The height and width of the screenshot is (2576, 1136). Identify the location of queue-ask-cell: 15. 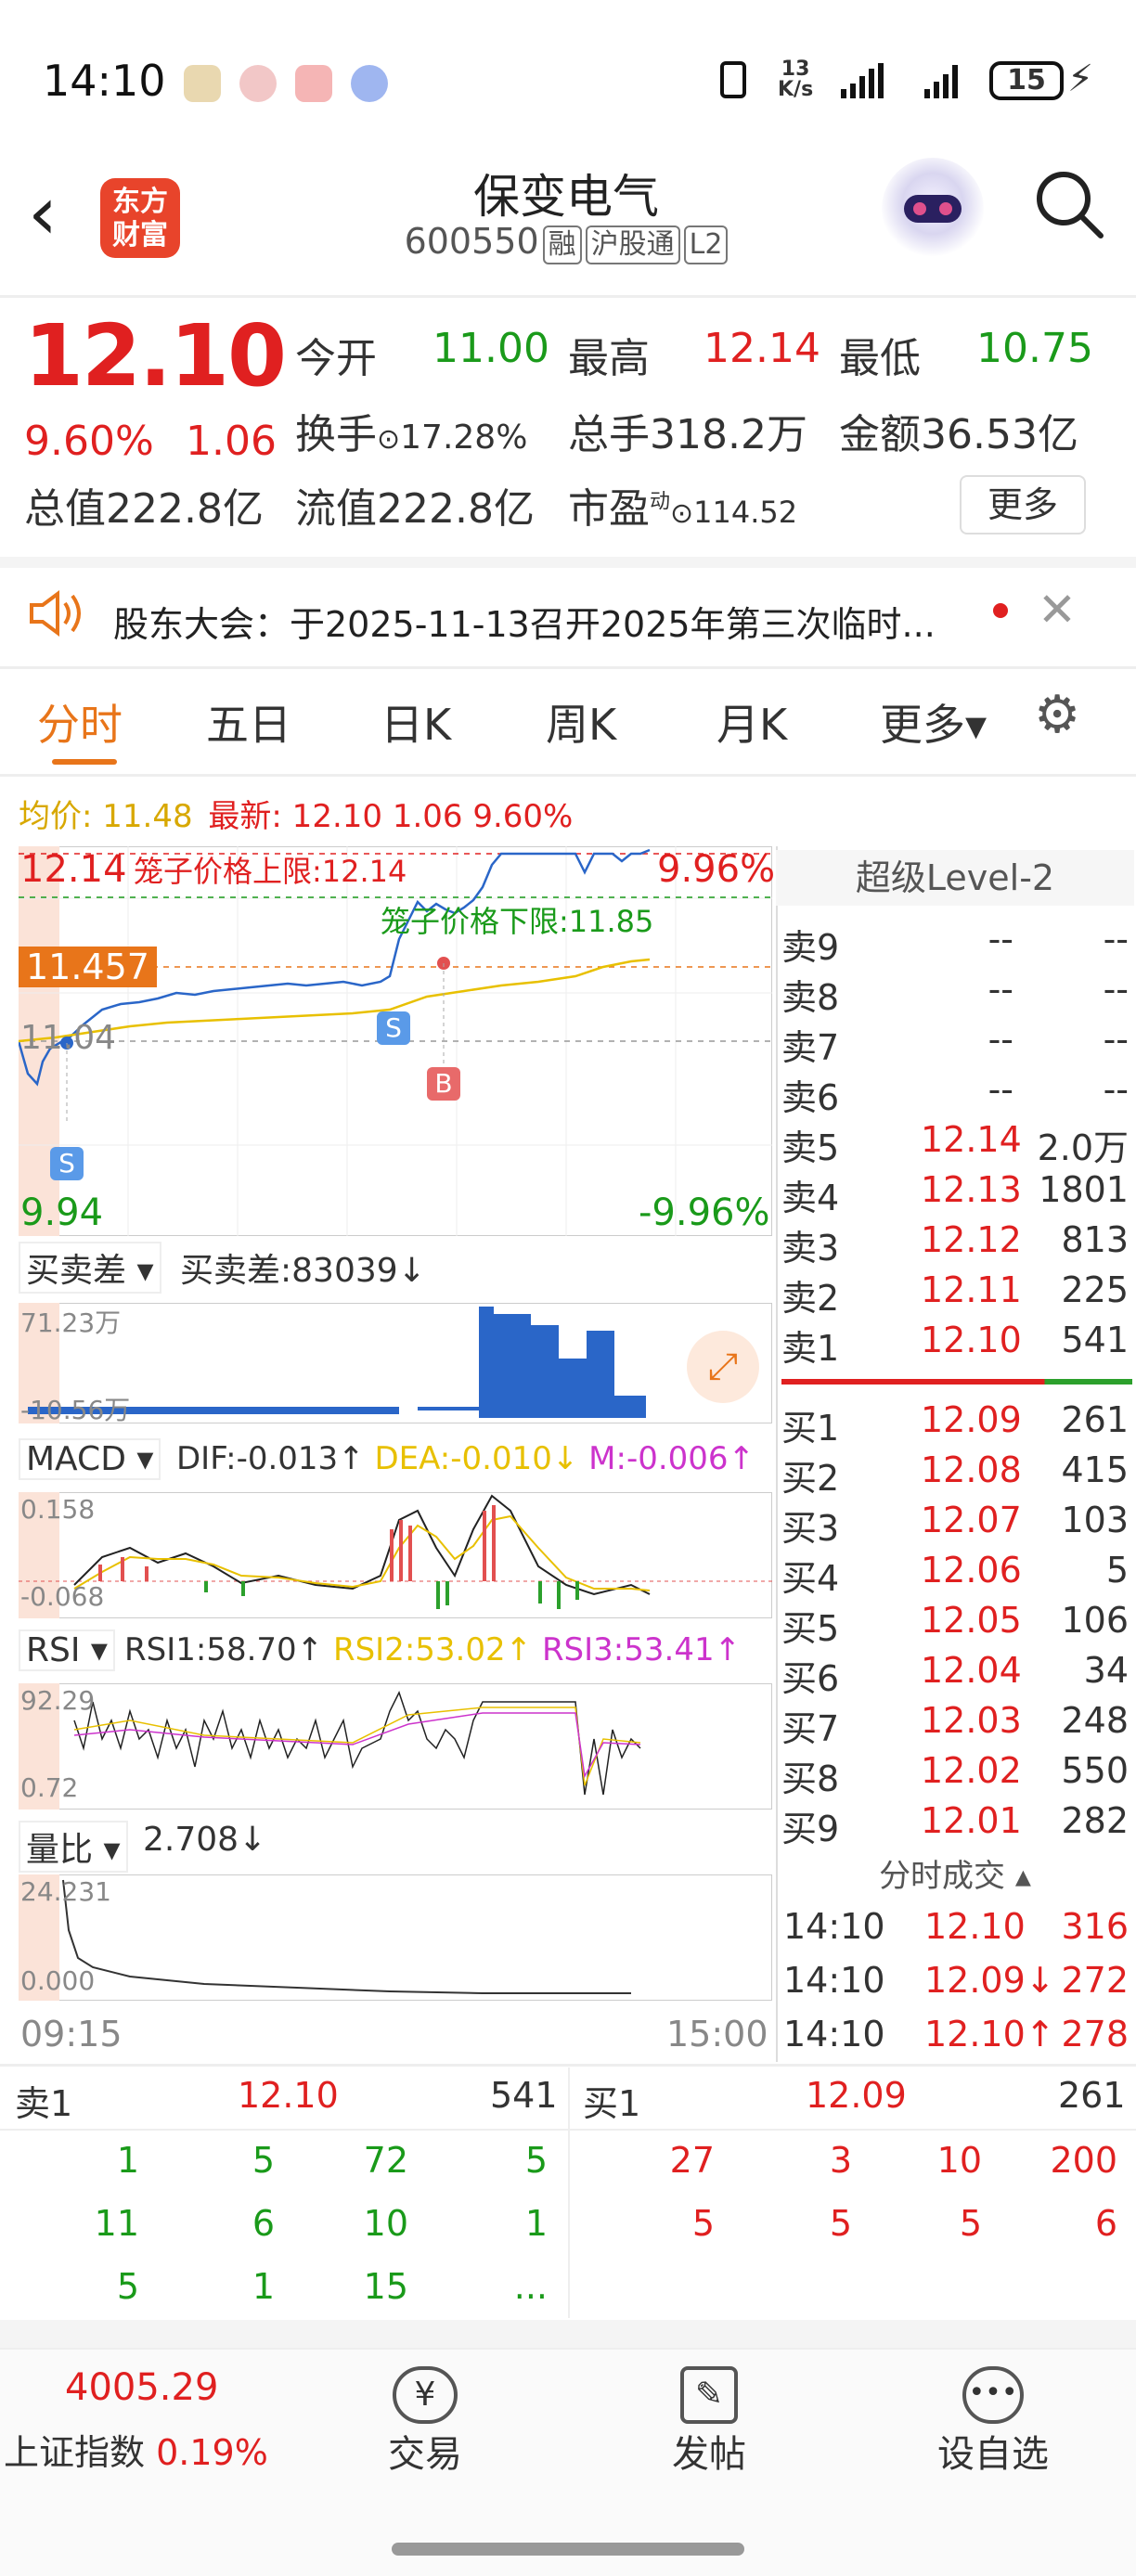
(385, 2286).